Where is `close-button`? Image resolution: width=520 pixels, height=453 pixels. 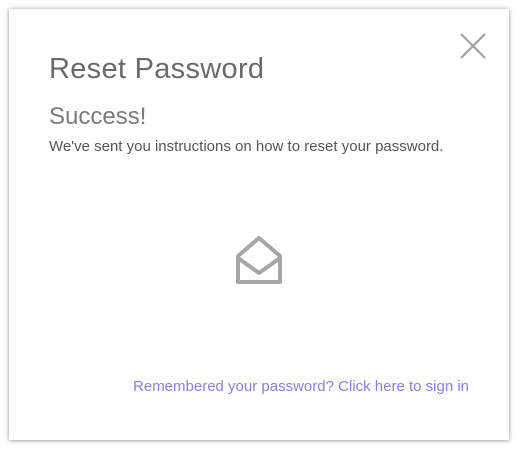 close-button is located at coordinates (473, 46).